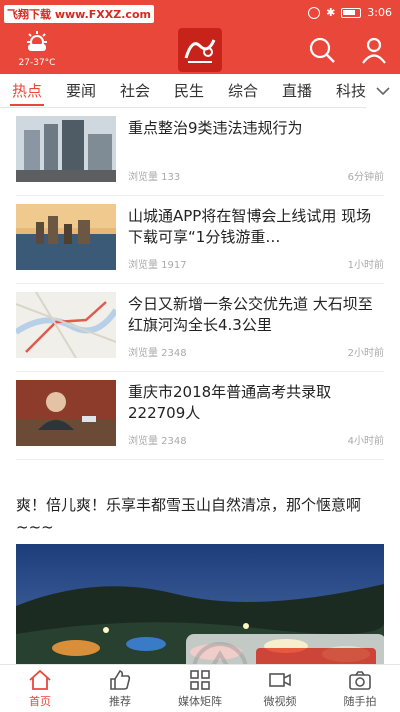 This screenshot has height=712, width=400. I want to click on status-bar: 飞翔下载 www.FXXZ.com ✱ 3:06, so click(200, 13).